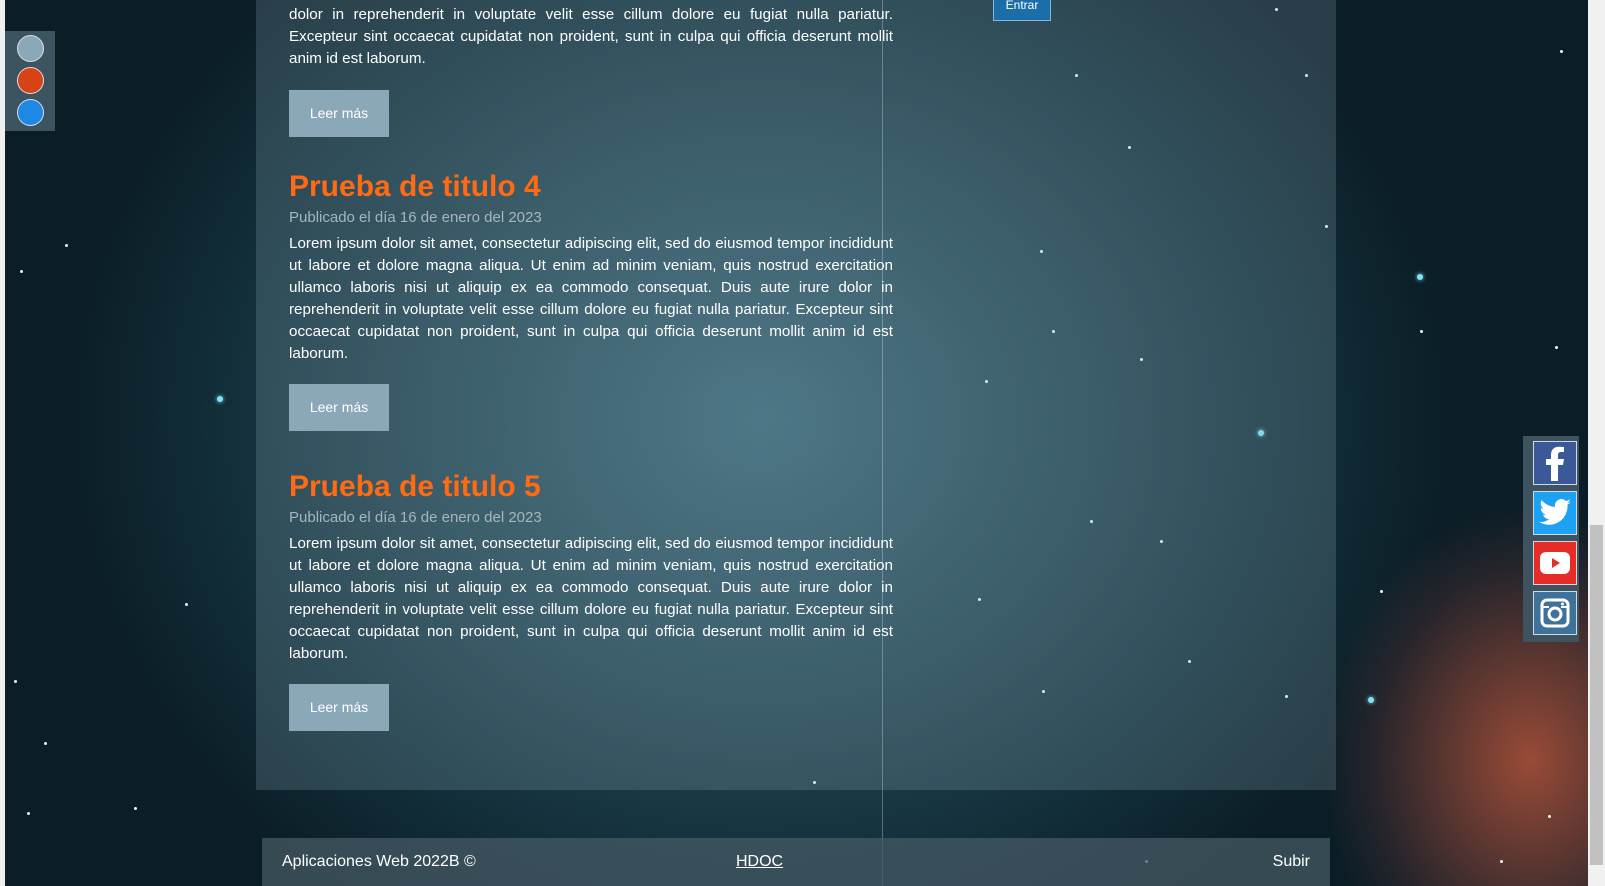 Image resolution: width=1605 pixels, height=886 pixels. Describe the element at coordinates (1555, 563) in the screenshot. I see `youtube-icon` at that location.